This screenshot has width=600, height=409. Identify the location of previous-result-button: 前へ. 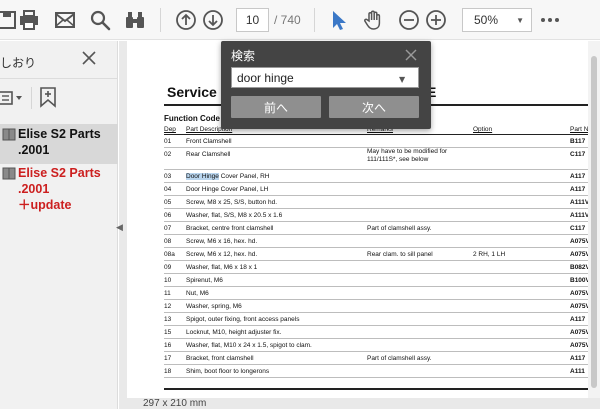
(276, 107).